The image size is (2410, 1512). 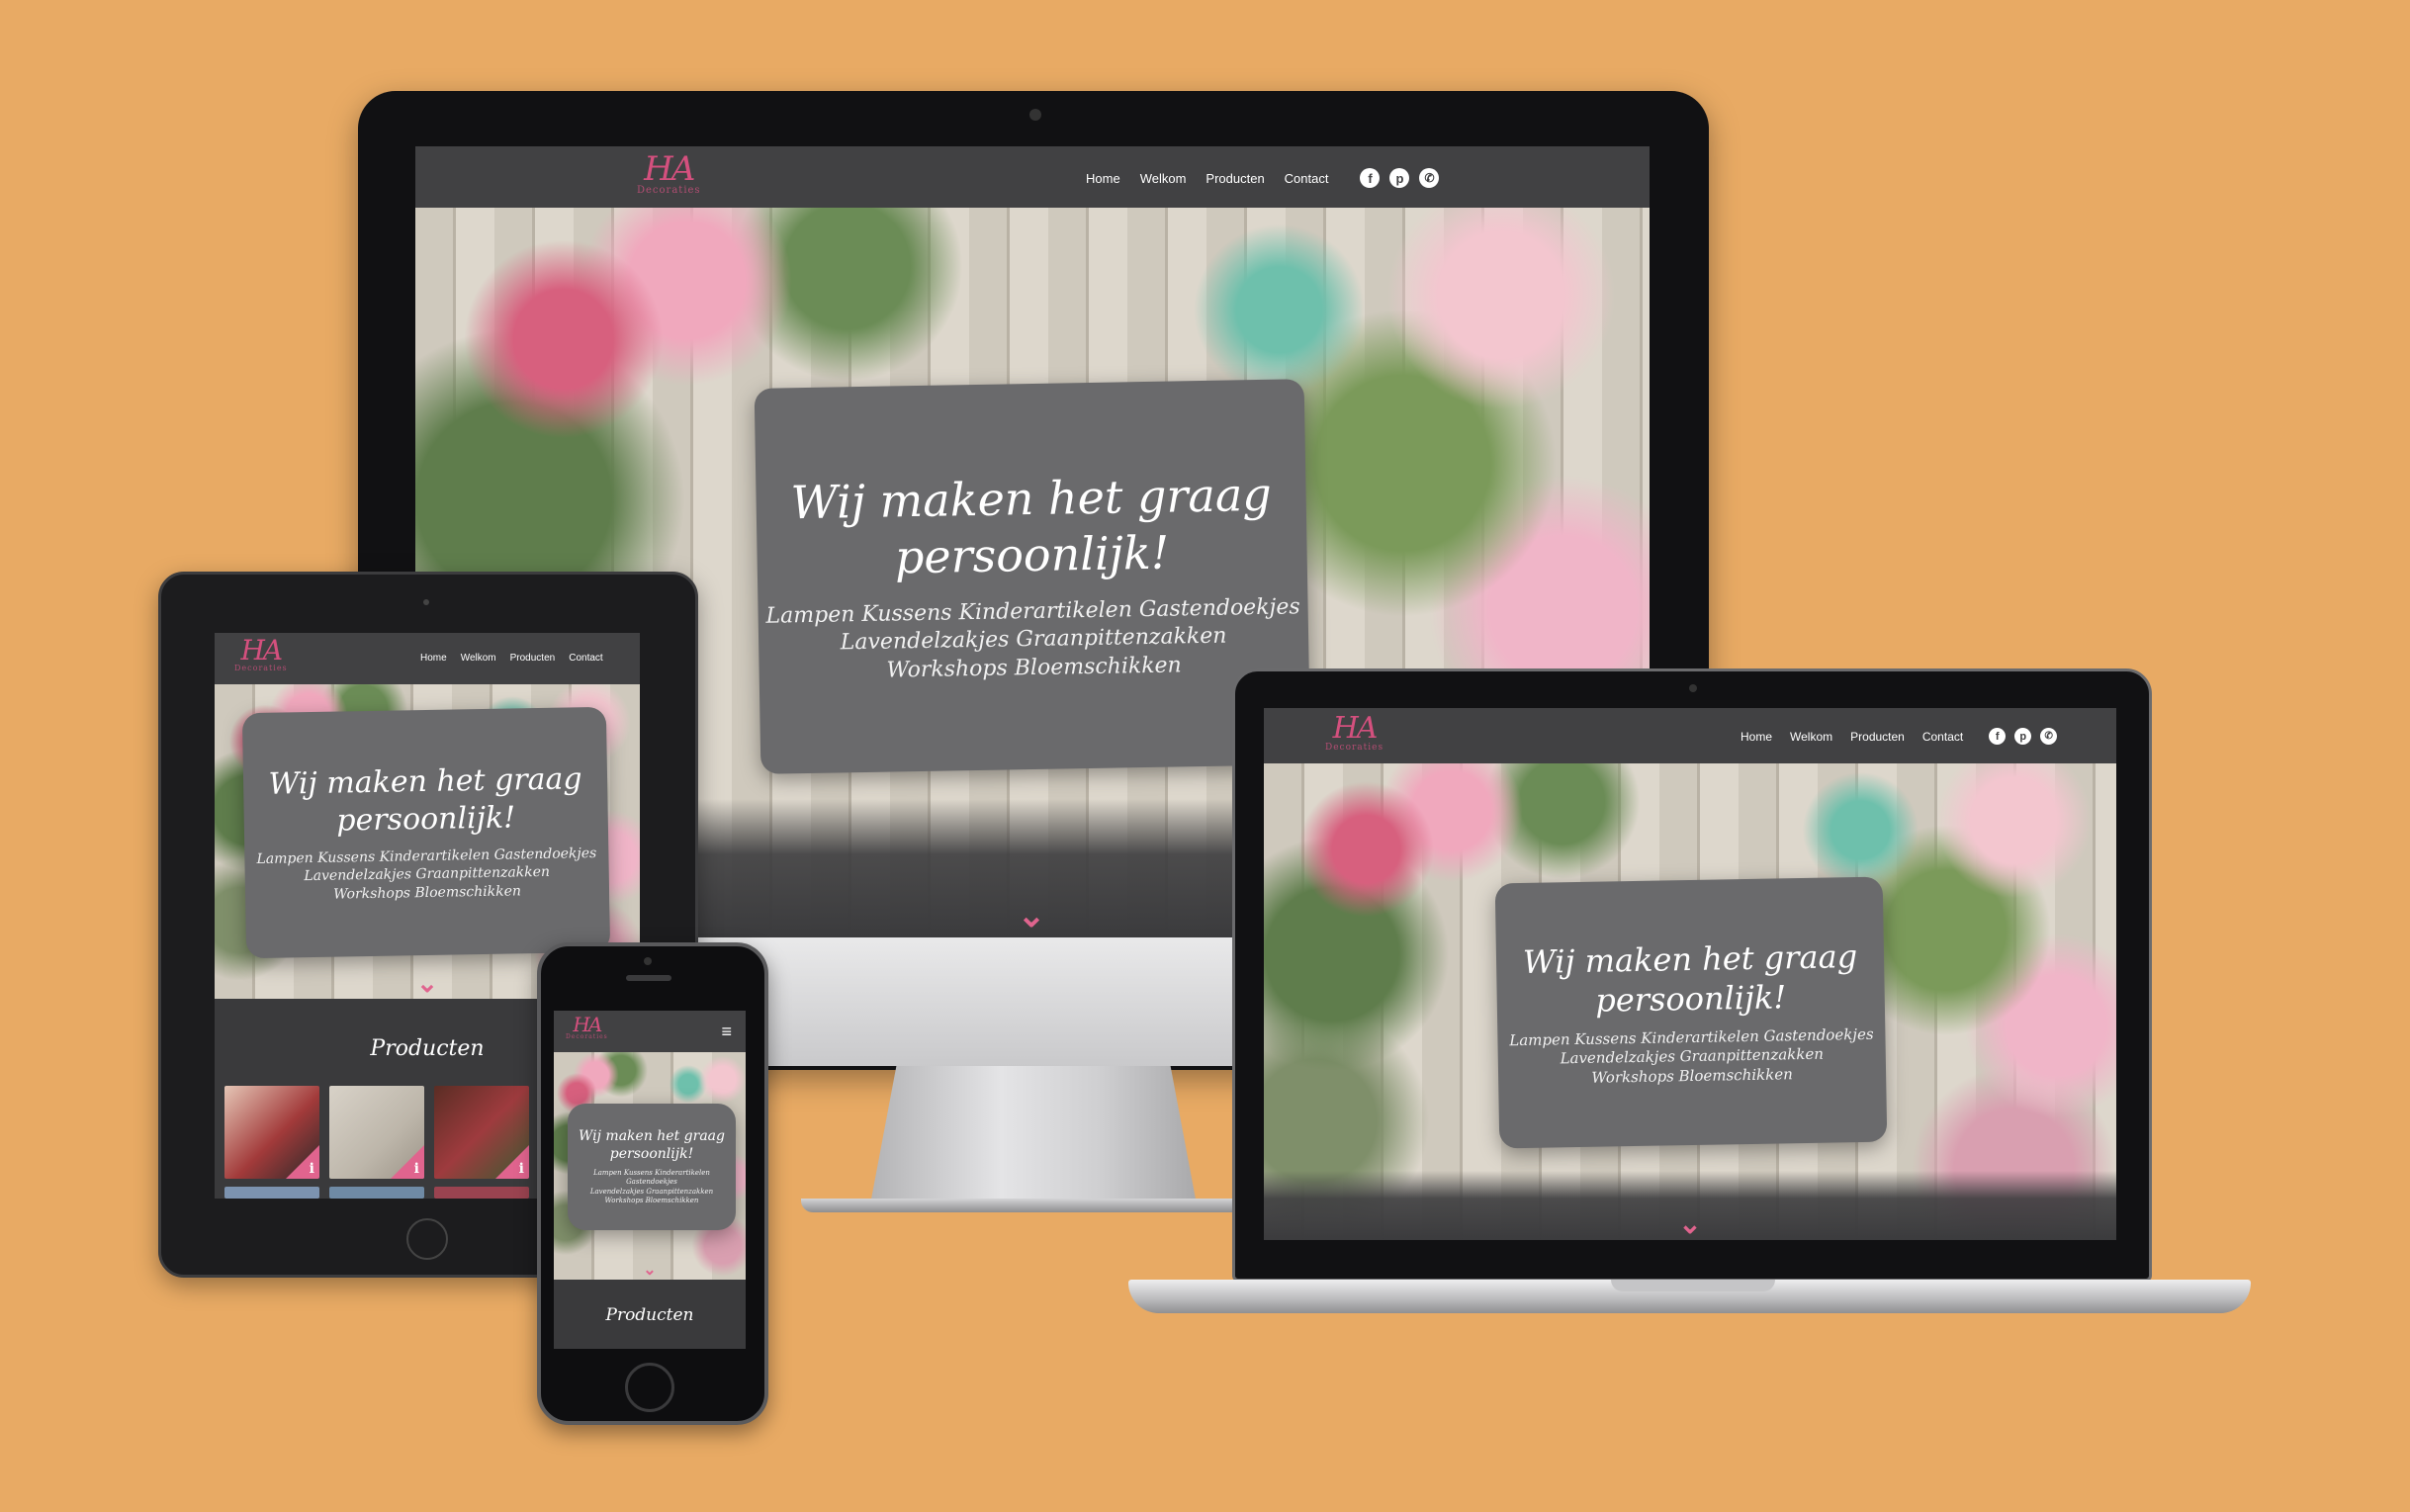 I want to click on tablet-camera, so click(x=426, y=602).